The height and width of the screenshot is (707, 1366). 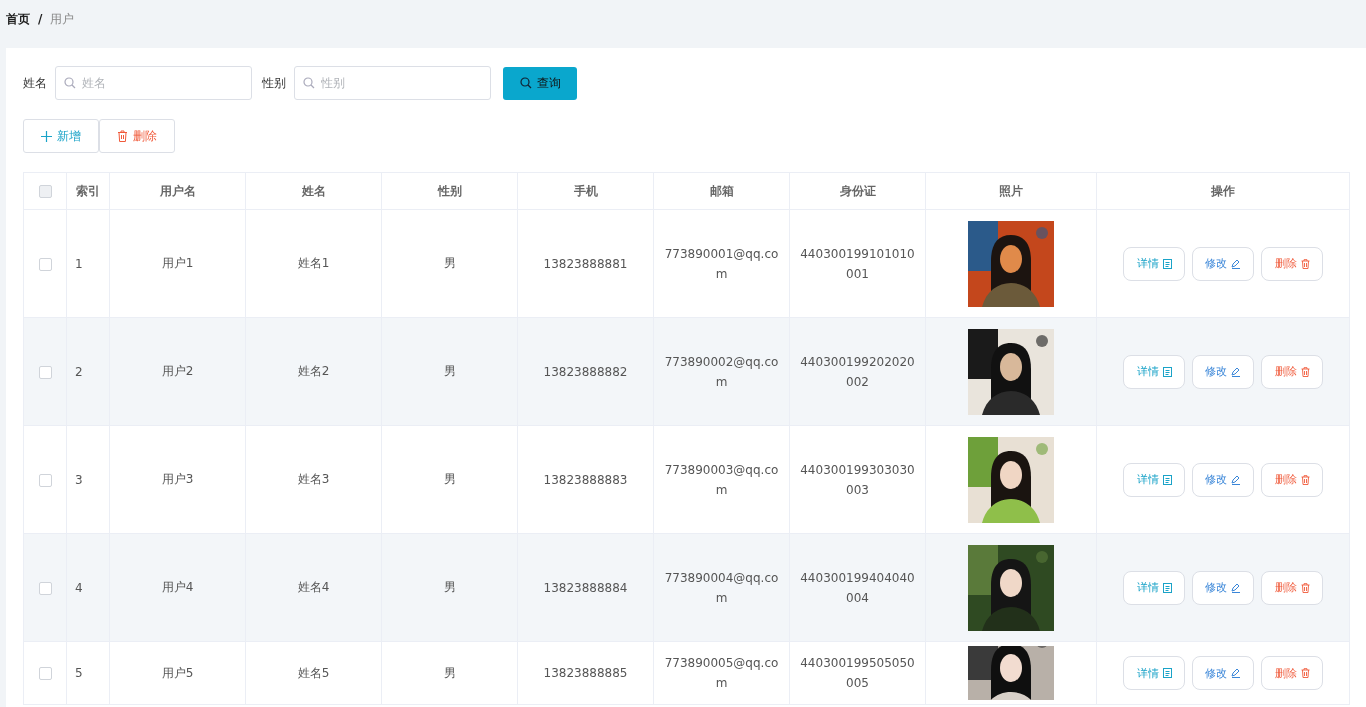 I want to click on column-header: 性别, so click(x=449, y=191).